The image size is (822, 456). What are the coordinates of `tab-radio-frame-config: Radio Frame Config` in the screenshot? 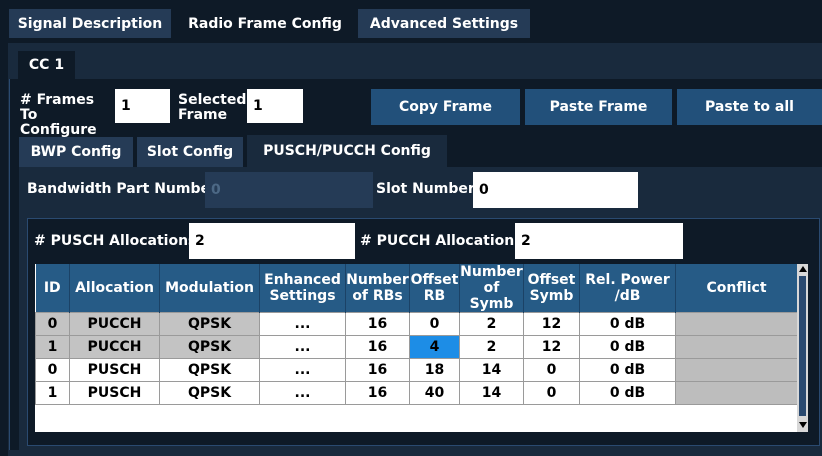 It's located at (265, 24).